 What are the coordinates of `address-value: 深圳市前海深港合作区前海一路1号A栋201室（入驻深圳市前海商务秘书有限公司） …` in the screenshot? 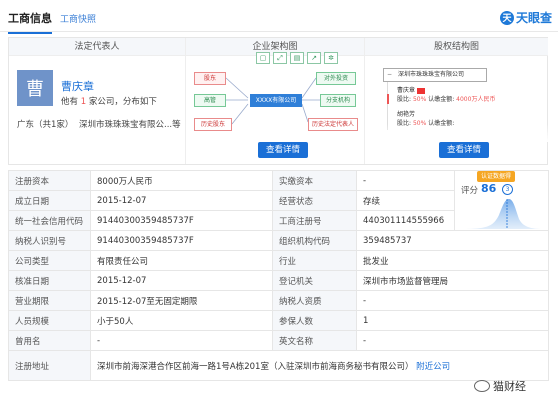 It's located at (319, 365).